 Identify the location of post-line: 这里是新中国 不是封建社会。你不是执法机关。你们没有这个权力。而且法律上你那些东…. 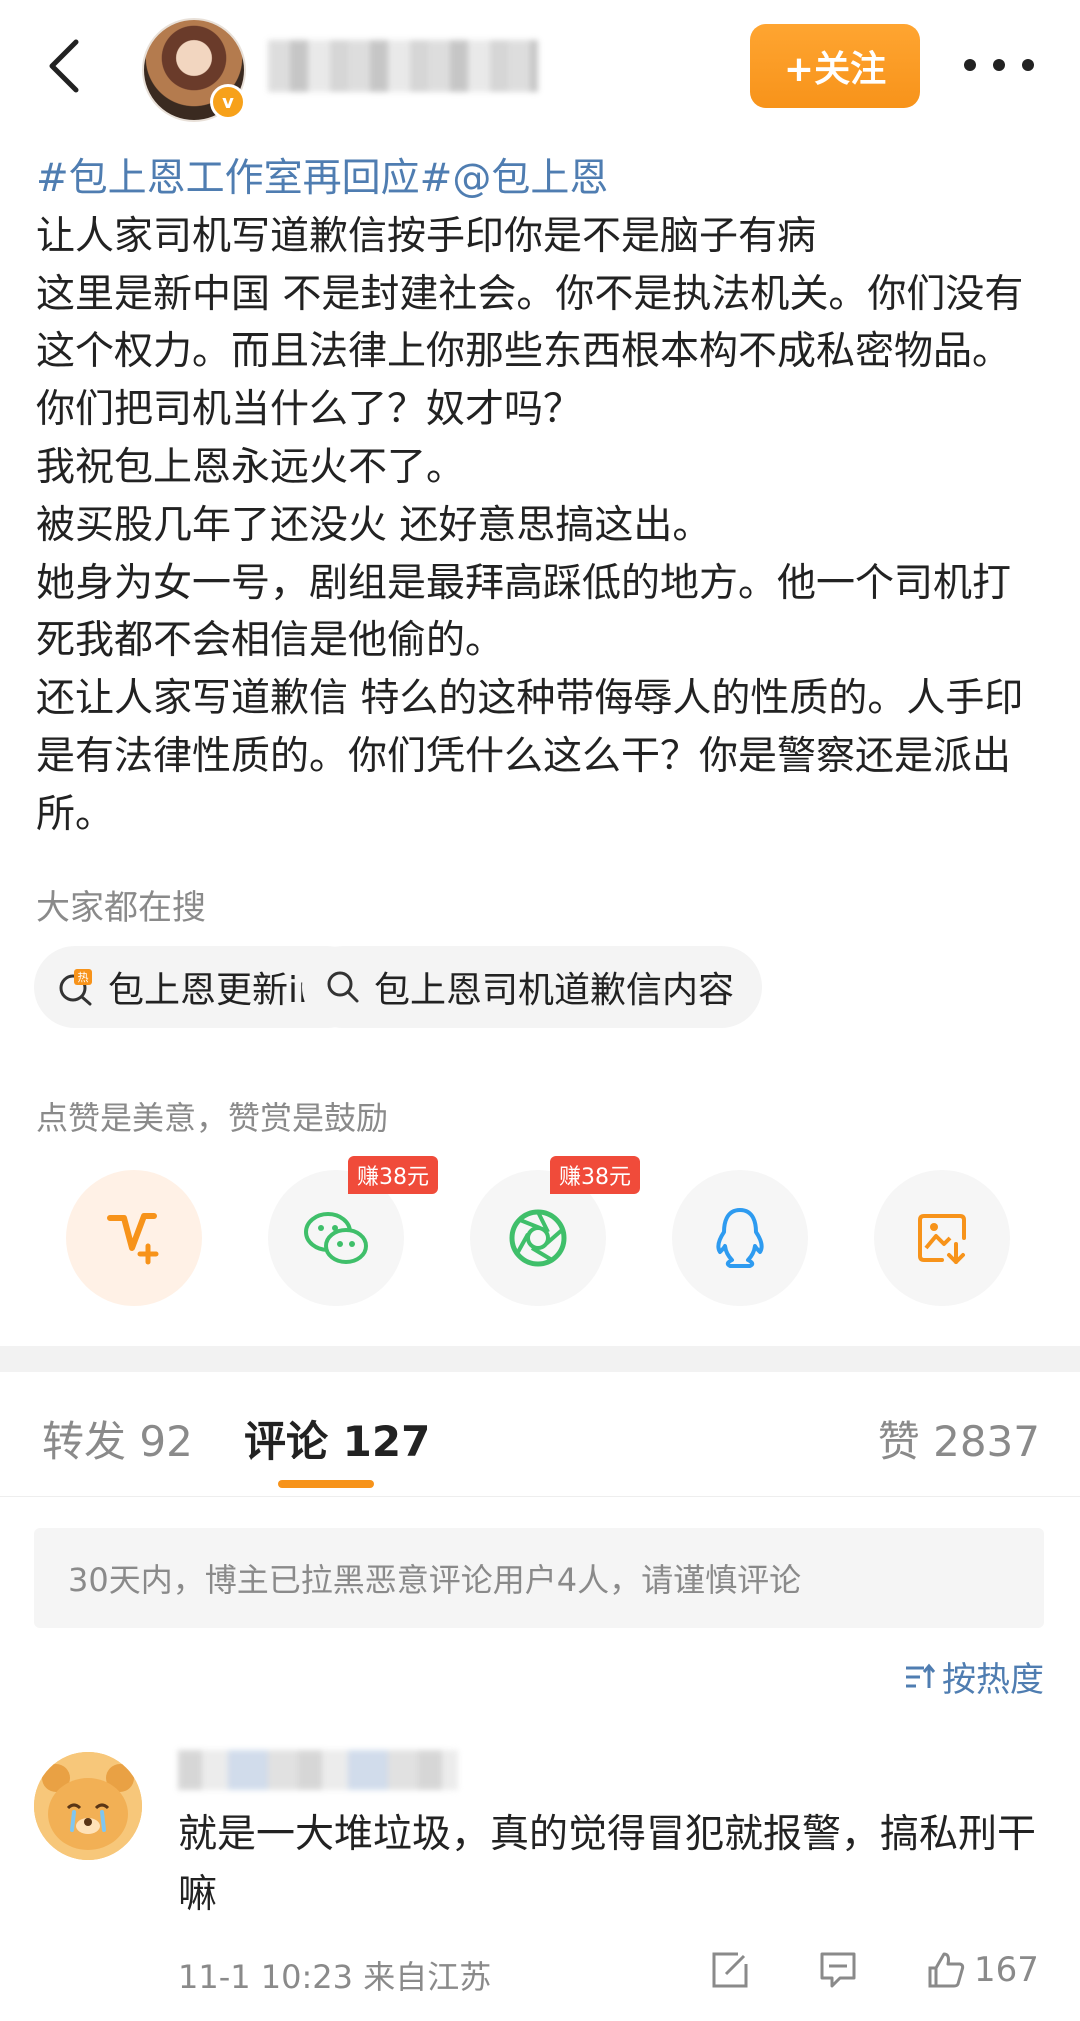
(530, 352).